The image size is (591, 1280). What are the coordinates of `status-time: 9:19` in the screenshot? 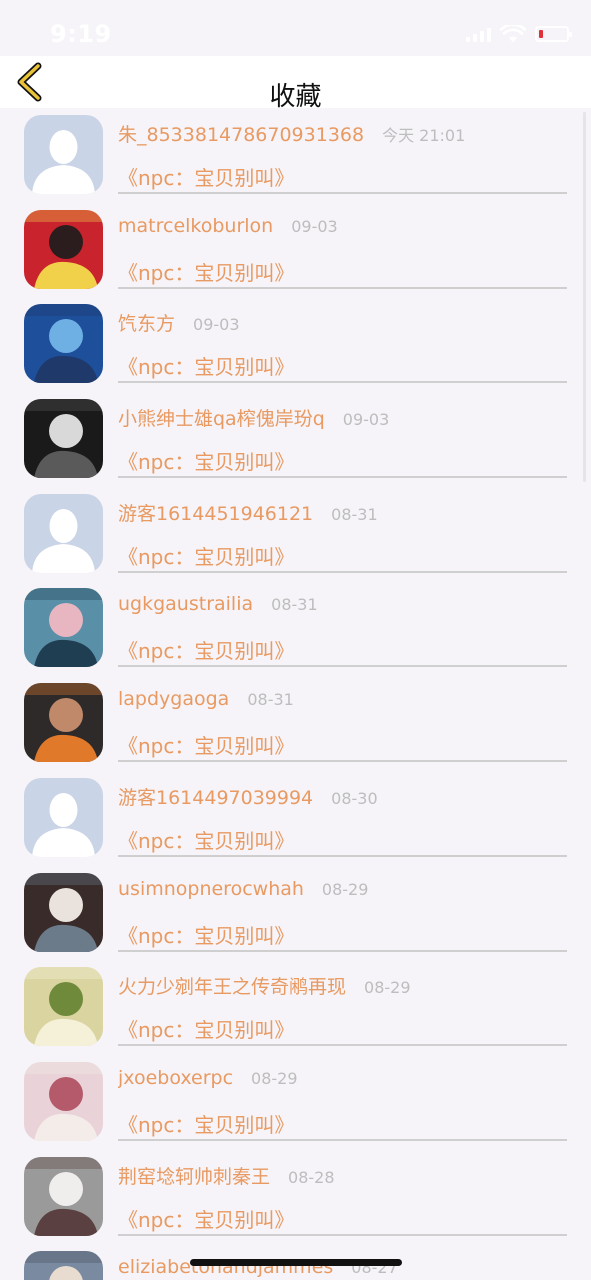 It's located at (81, 34).